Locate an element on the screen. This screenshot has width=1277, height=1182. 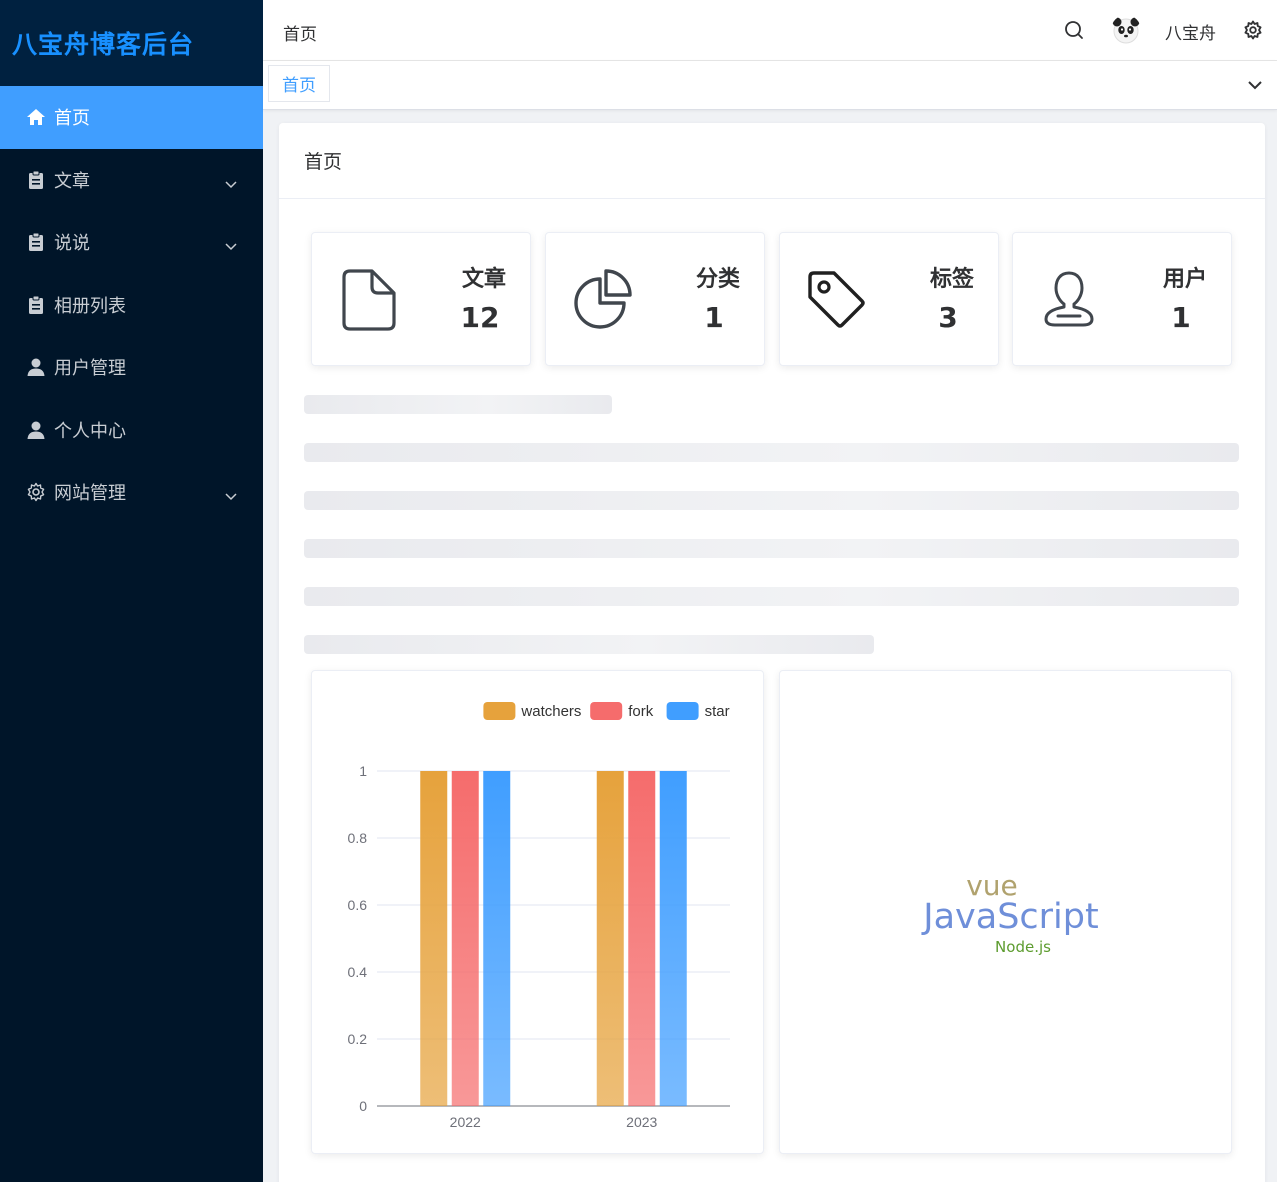
stat-card-tags: 标签 3 is located at coordinates (889, 299).